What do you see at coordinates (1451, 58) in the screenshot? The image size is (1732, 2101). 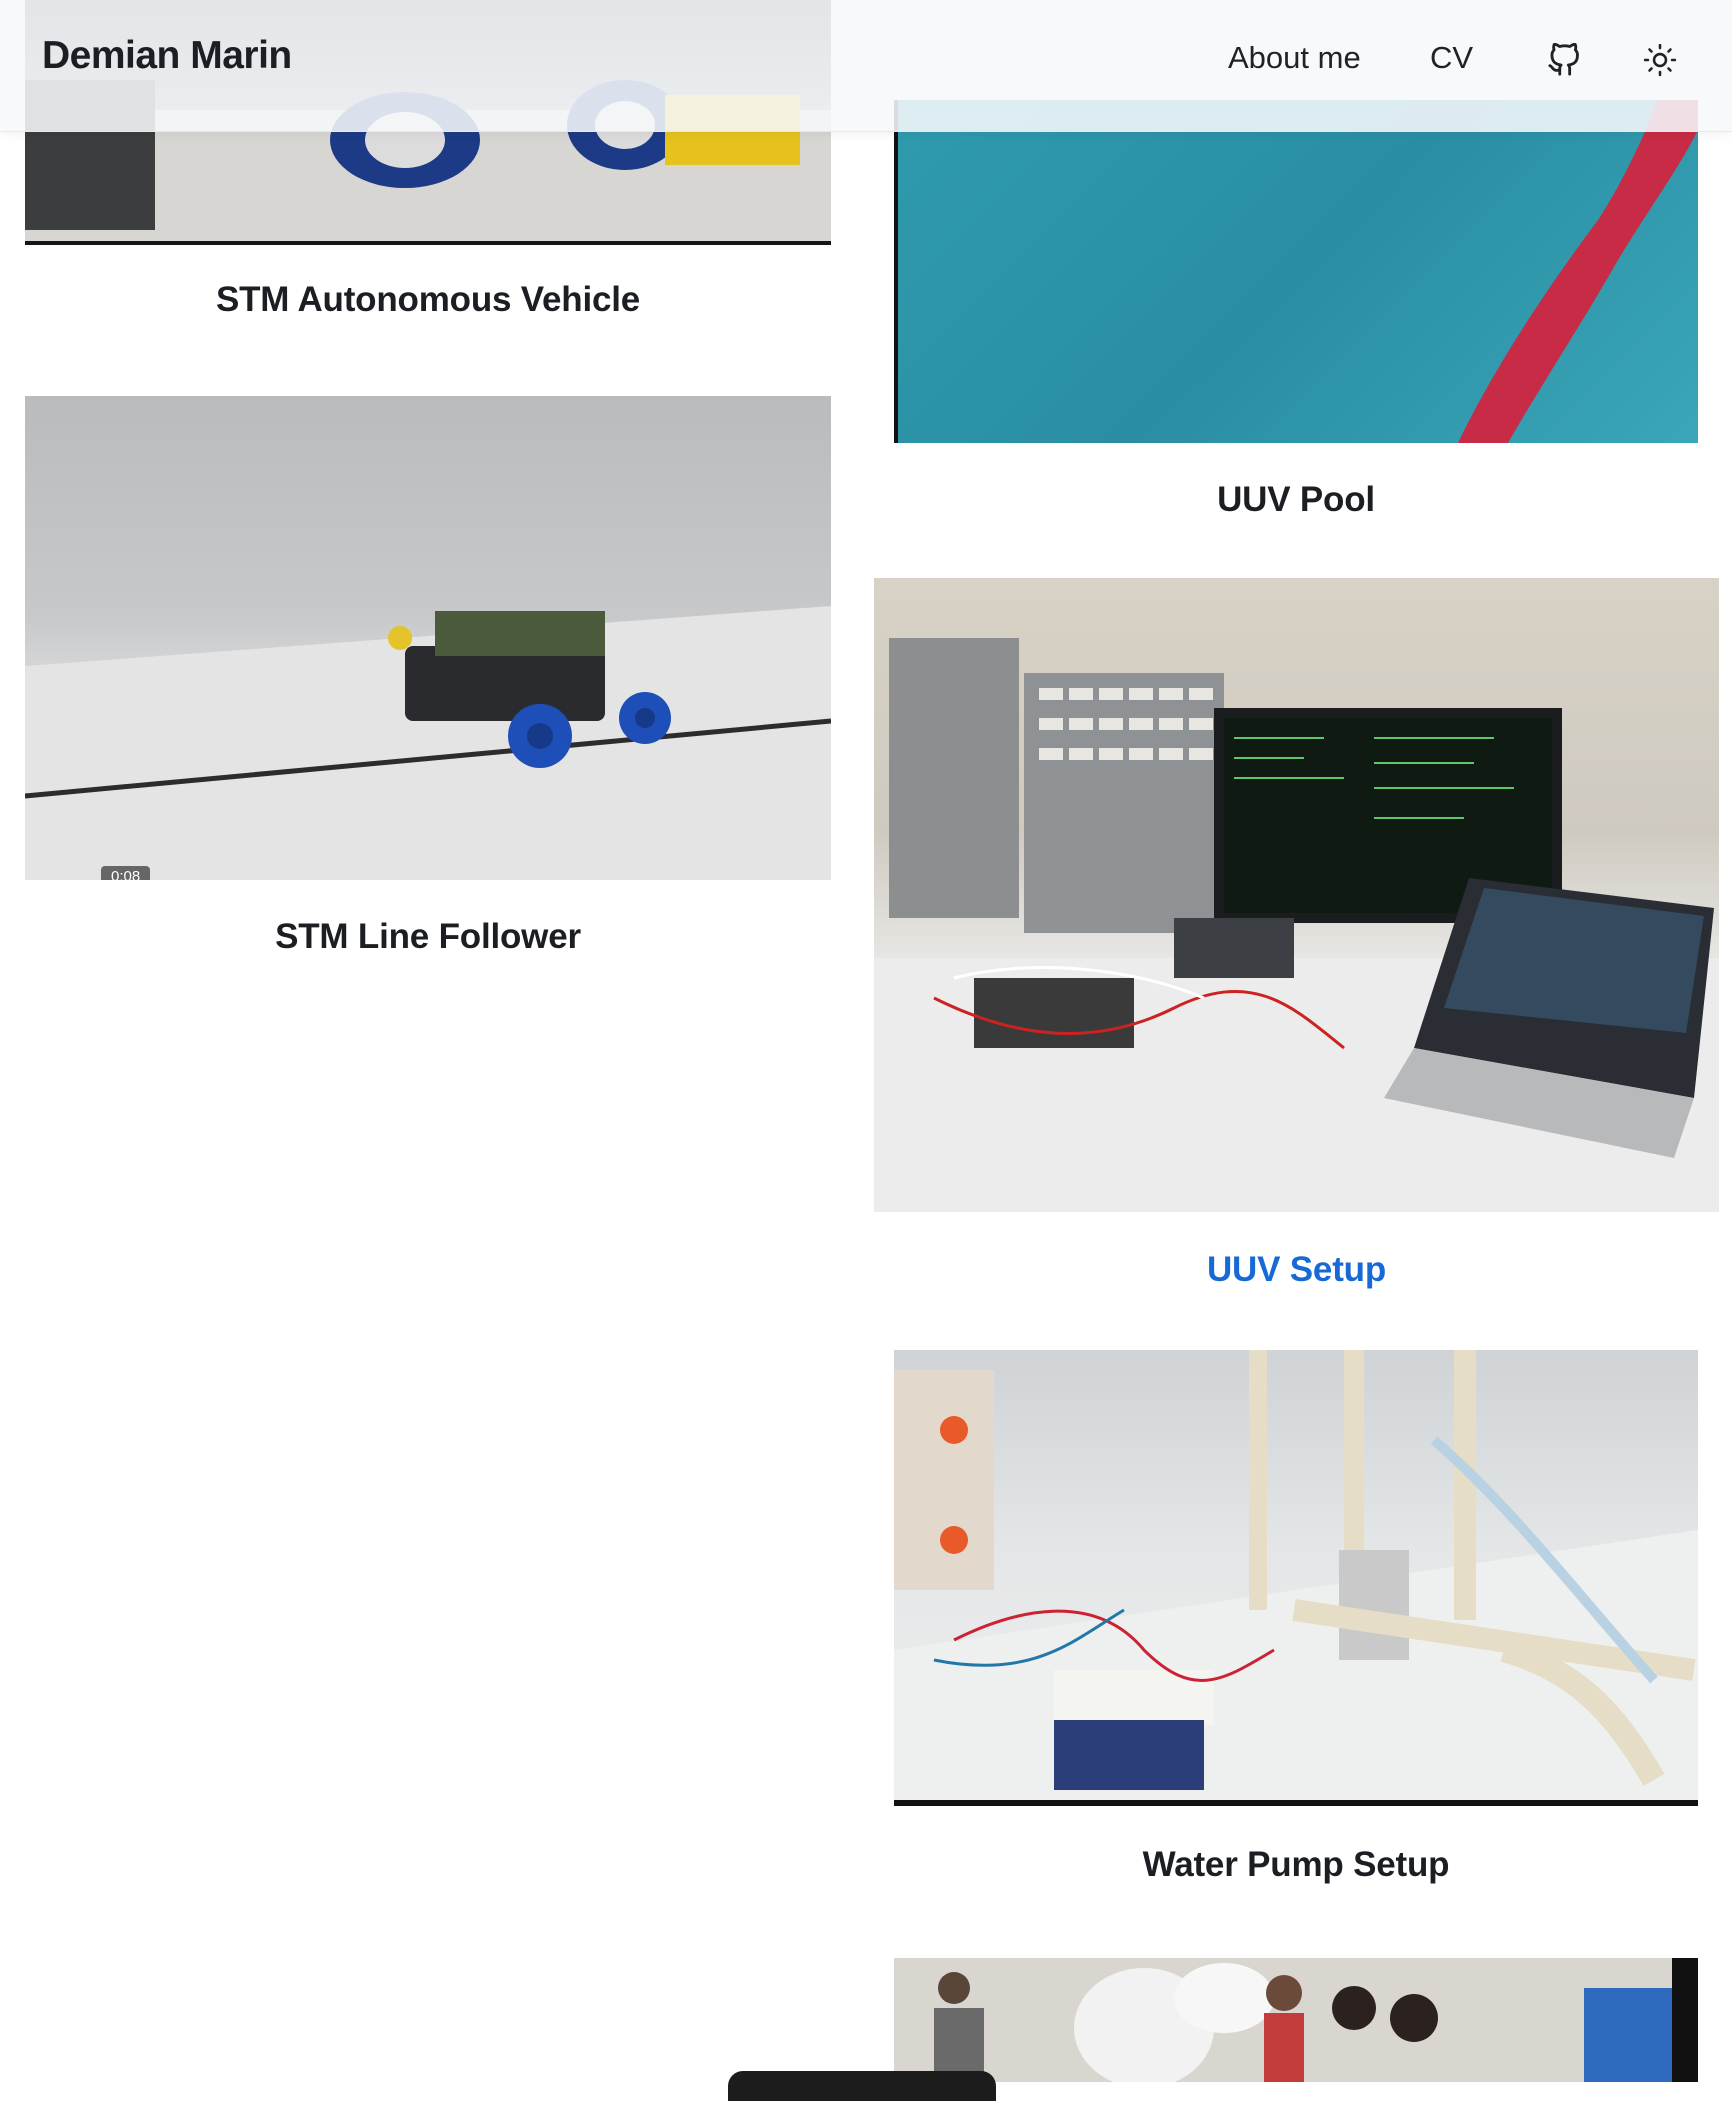 I see `nav-cv: CV` at bounding box center [1451, 58].